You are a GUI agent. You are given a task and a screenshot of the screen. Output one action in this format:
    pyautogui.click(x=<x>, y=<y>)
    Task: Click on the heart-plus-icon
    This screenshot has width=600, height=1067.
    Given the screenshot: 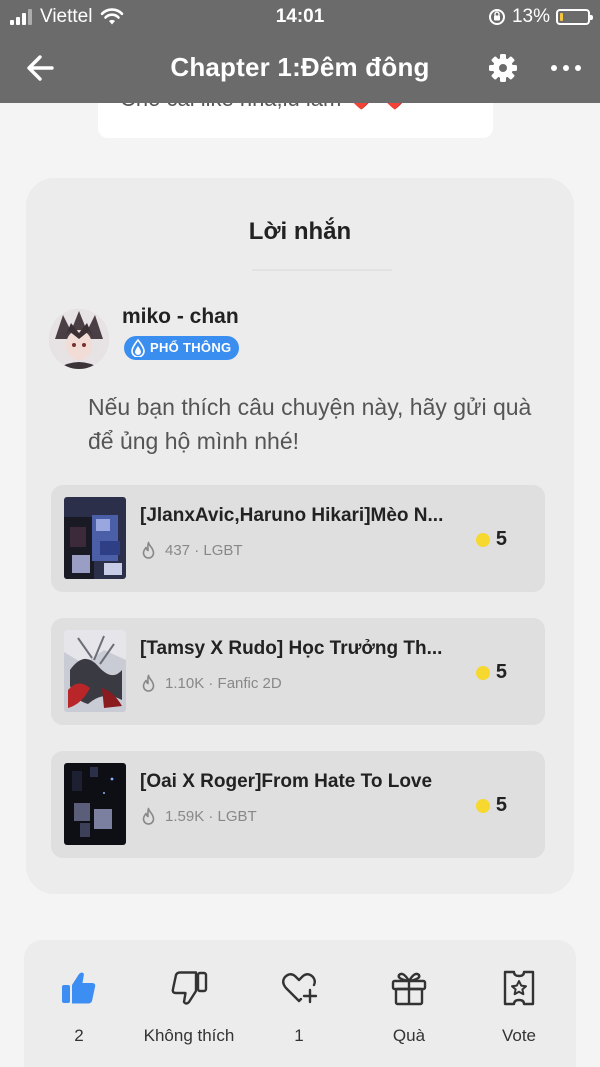 What is the action you would take?
    pyautogui.click(x=300, y=988)
    